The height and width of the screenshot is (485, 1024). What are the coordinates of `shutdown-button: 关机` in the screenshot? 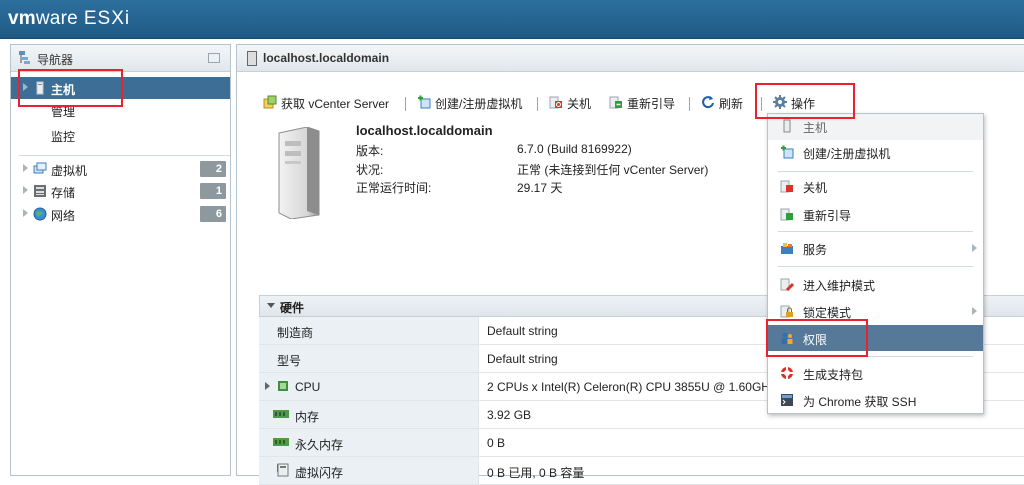 It's located at (570, 103).